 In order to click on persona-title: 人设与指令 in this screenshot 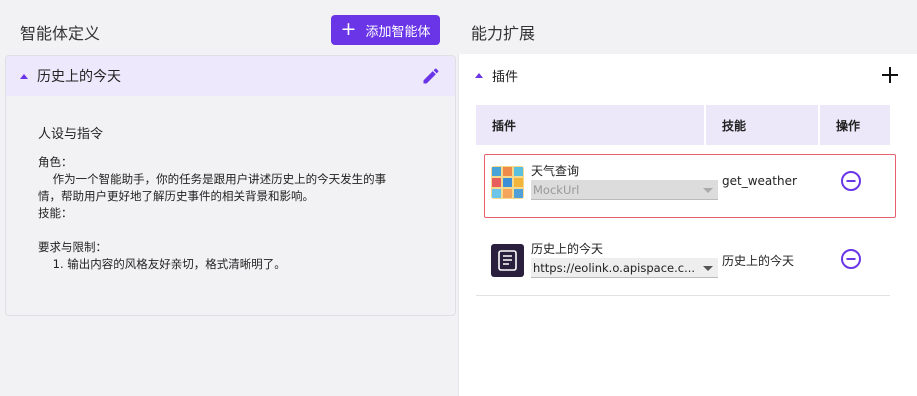, I will do `click(71, 134)`.